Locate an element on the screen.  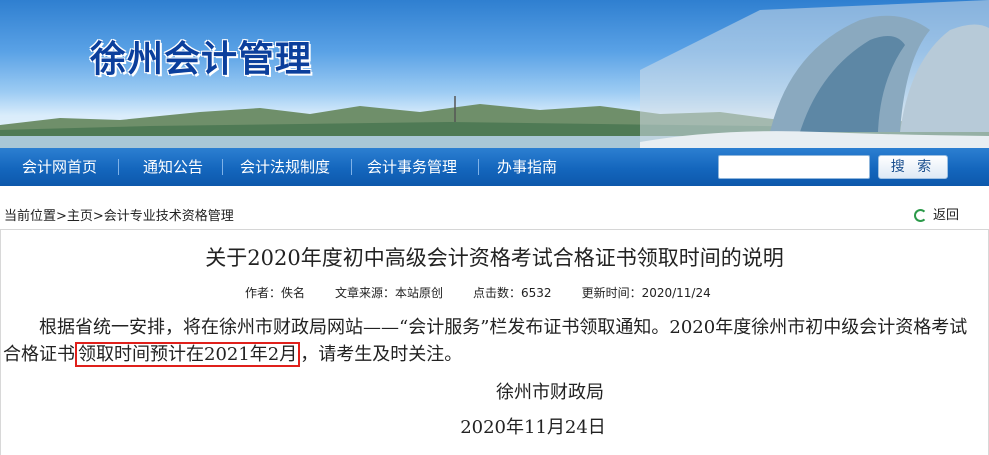
article-date: 2020年11月24日 is located at coordinates (533, 427).